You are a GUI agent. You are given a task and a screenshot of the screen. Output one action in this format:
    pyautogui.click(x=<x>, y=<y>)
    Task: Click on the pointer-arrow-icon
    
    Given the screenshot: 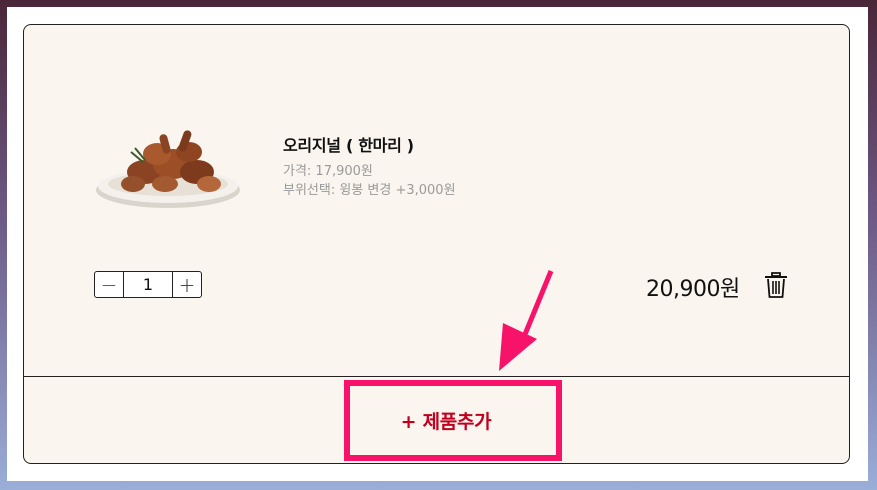 What is the action you would take?
    pyautogui.click(x=526, y=320)
    